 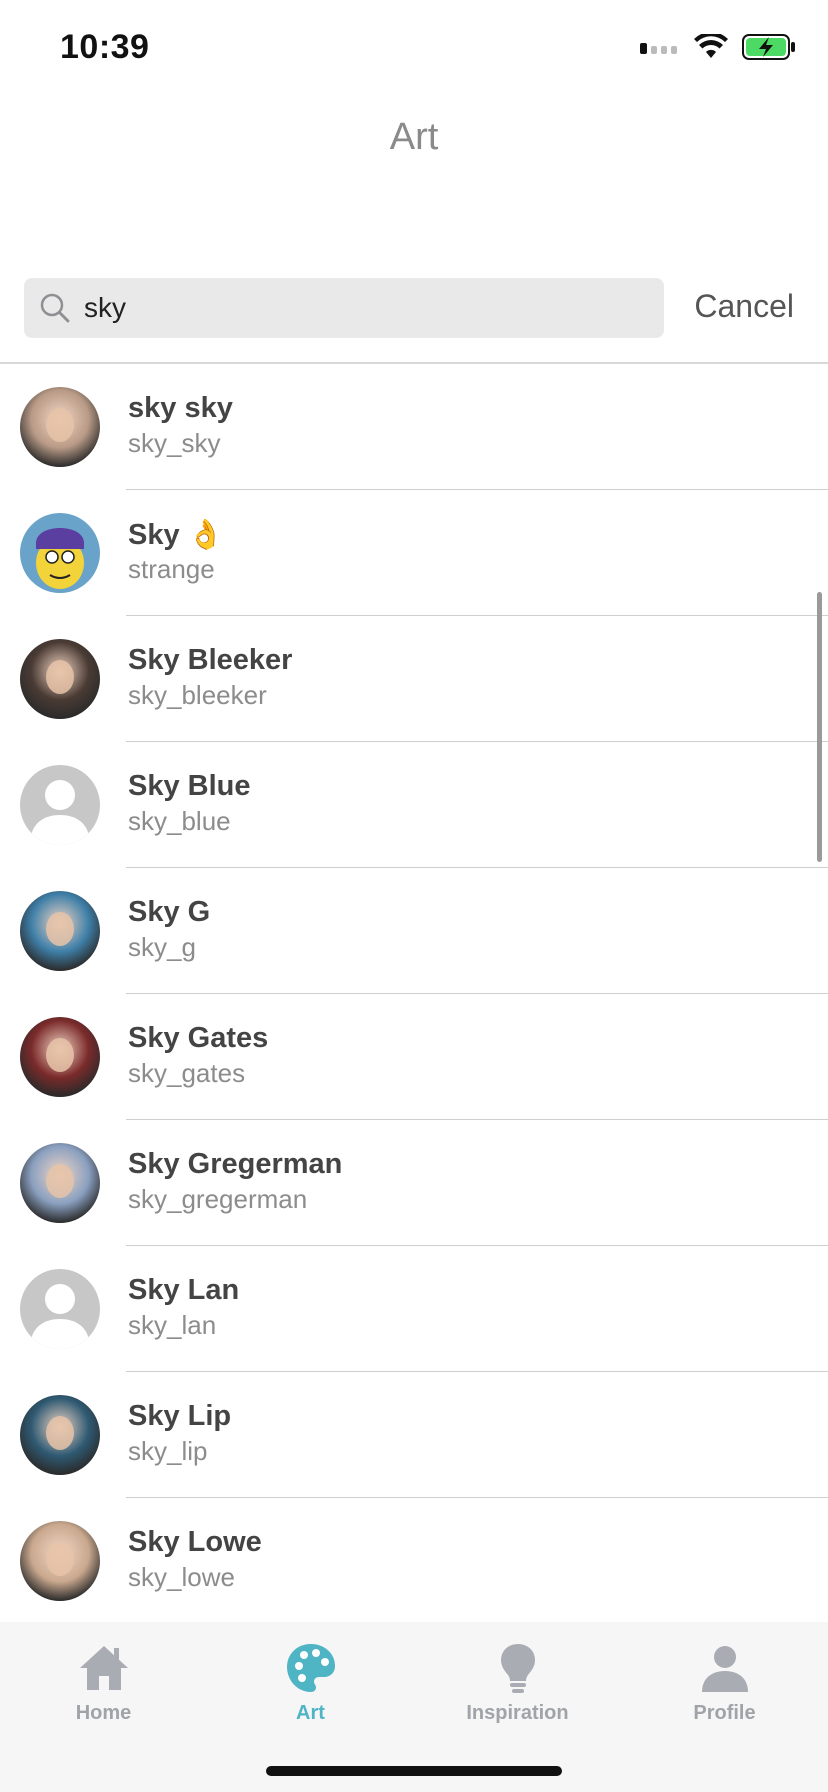 I want to click on result-username: strange, so click(x=171, y=569).